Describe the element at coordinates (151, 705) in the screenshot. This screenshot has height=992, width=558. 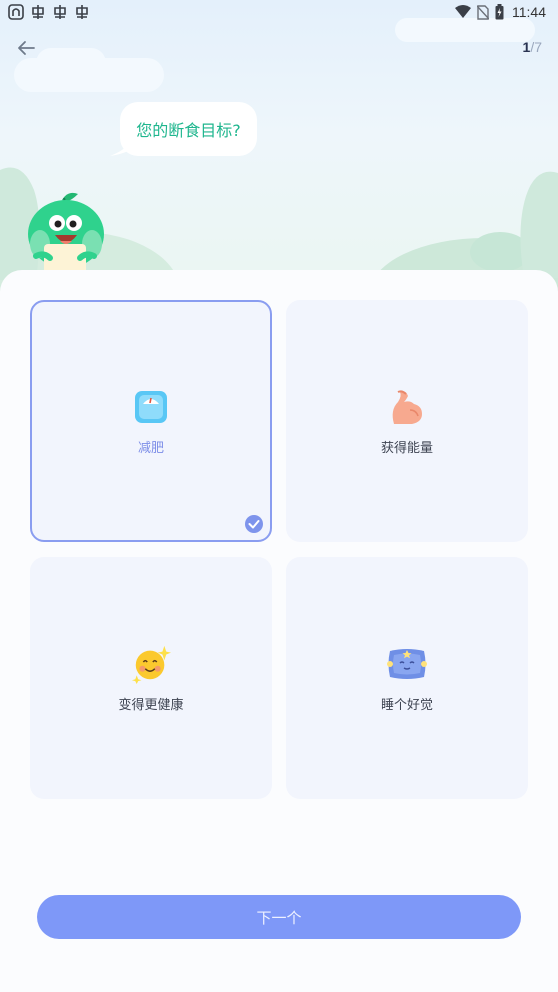
I see `option-label: 变得更健康` at that location.